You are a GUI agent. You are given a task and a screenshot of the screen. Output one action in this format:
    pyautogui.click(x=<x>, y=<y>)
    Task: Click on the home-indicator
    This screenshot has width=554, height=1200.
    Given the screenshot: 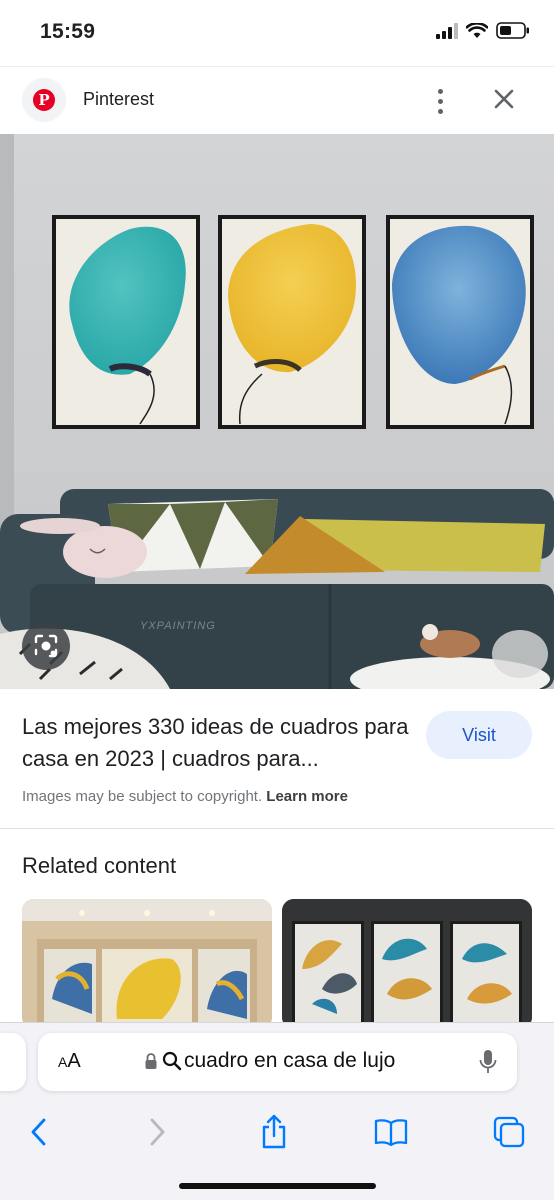 What is the action you would take?
    pyautogui.click(x=277, y=1186)
    